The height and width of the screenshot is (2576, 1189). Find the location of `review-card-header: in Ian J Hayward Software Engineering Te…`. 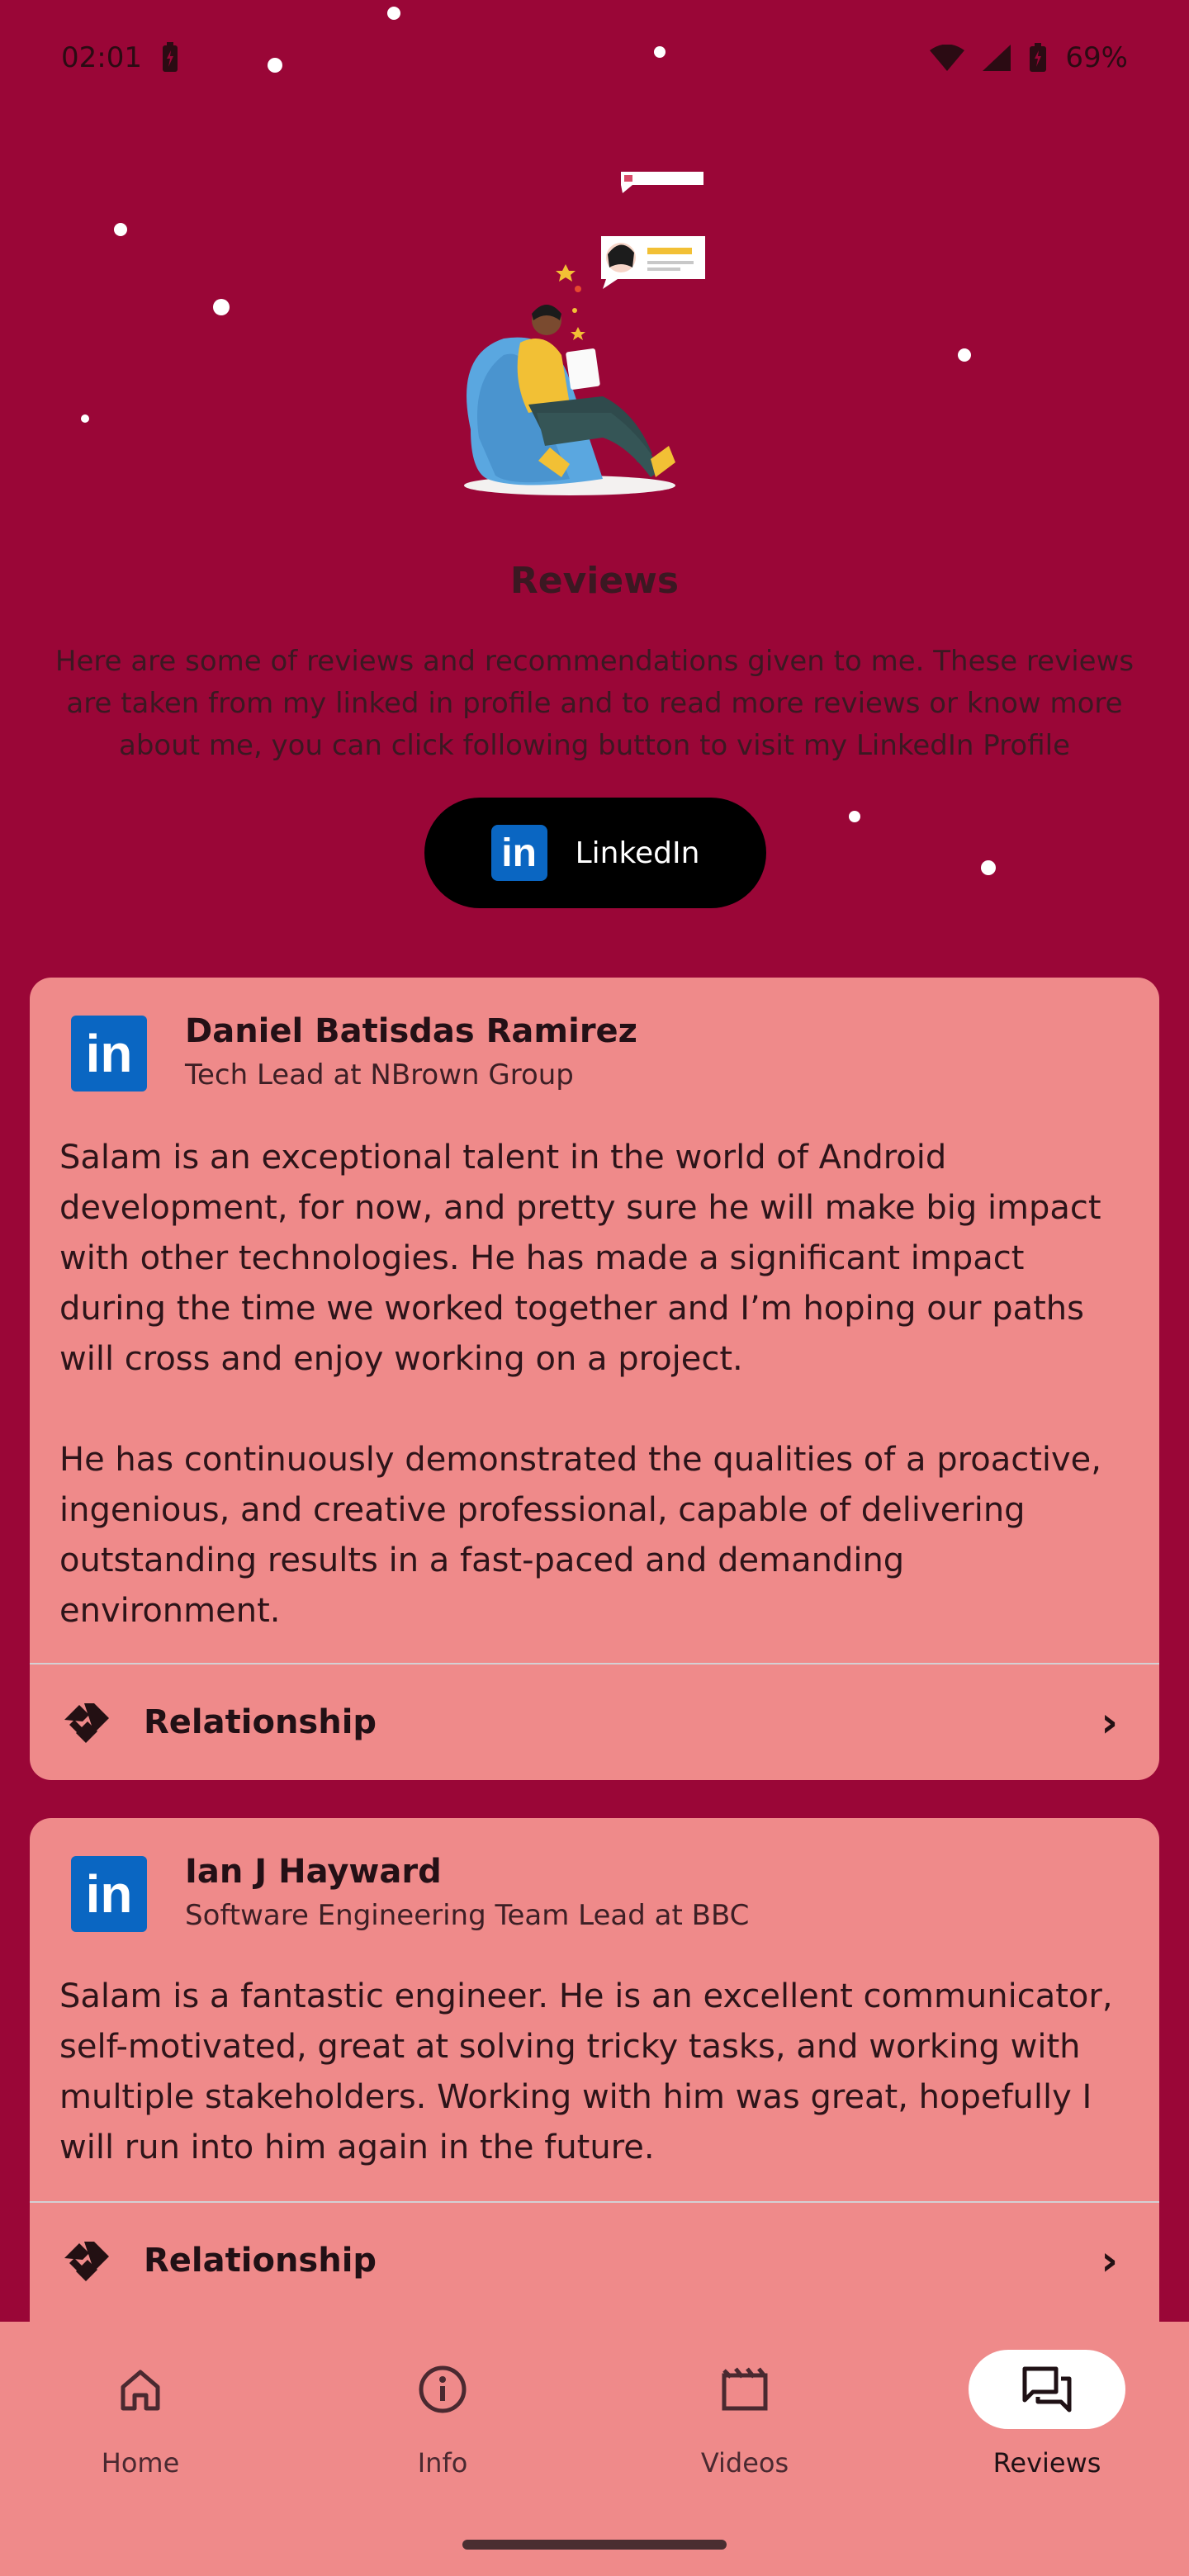

review-card-header: in Ian J Hayward Software Engineering Te… is located at coordinates (410, 1892).